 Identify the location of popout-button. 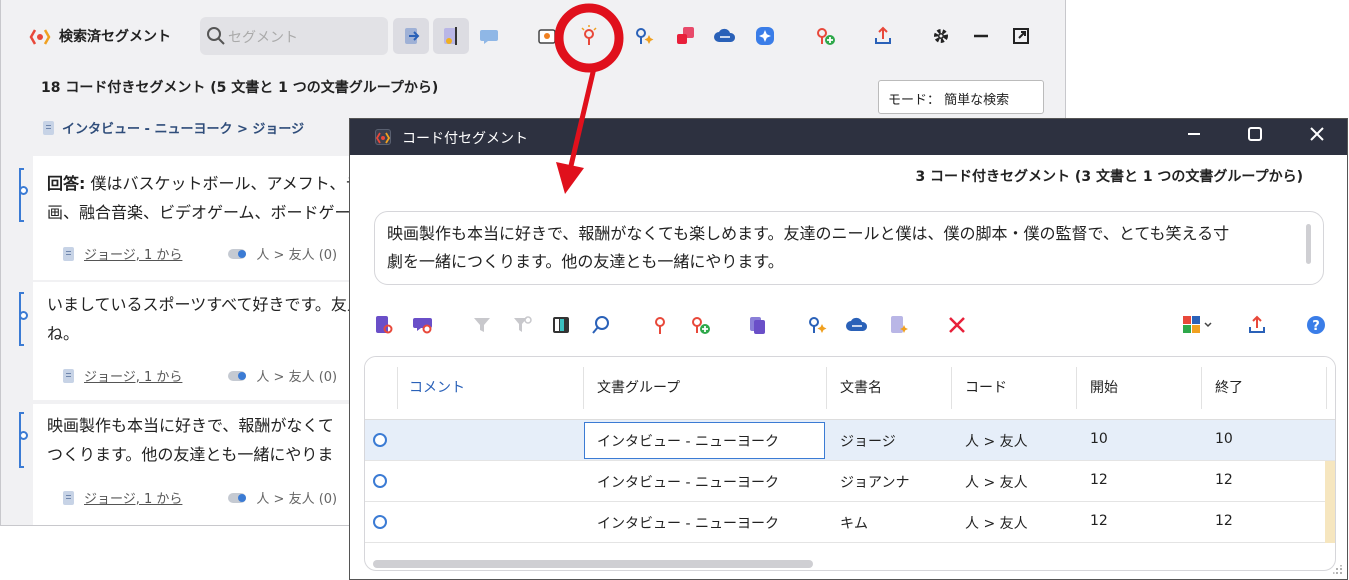
(1021, 36).